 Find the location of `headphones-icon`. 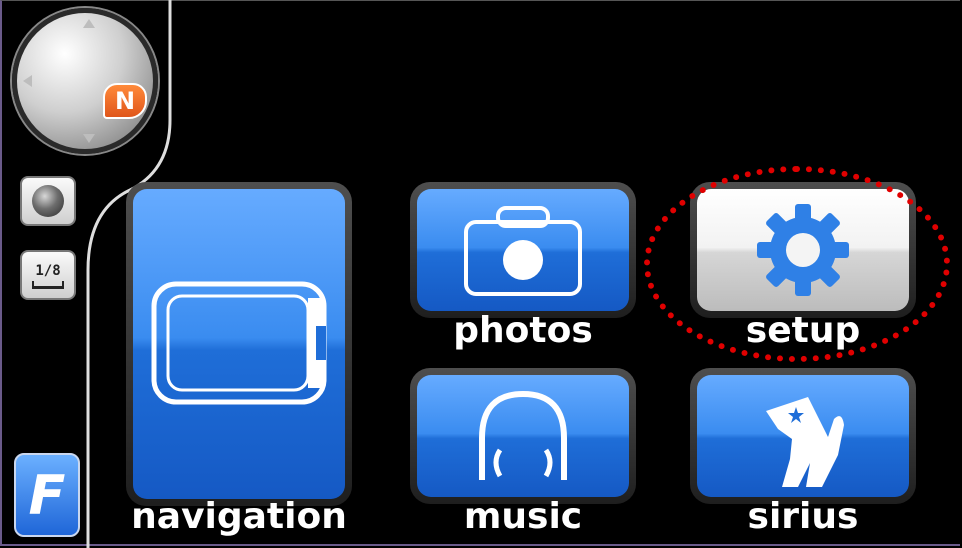

headphones-icon is located at coordinates (523, 435).